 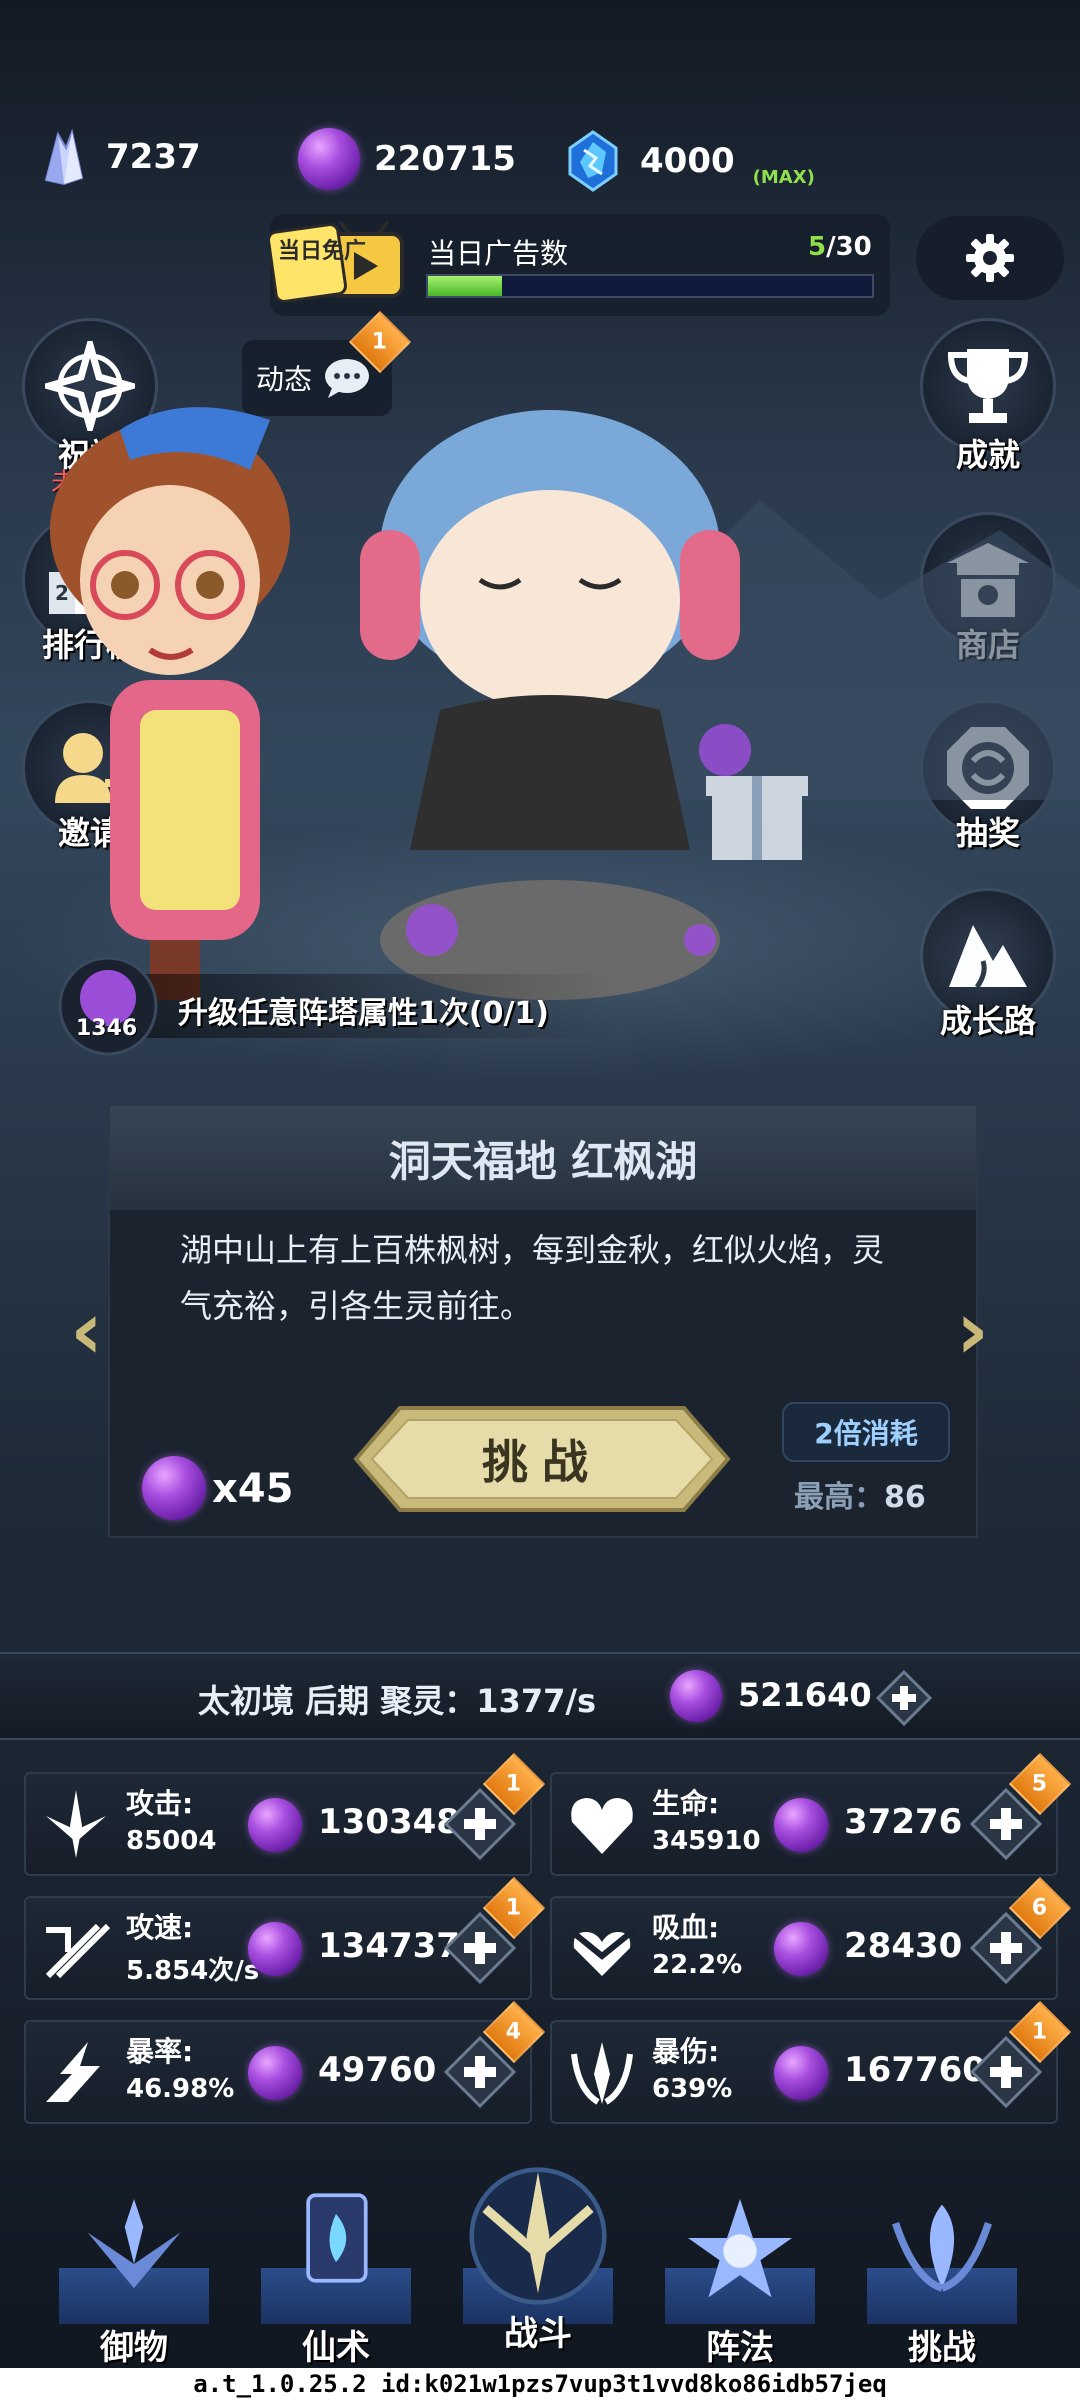 What do you see at coordinates (602, 1951) in the screenshot?
I see `lifesteal-icon` at bounding box center [602, 1951].